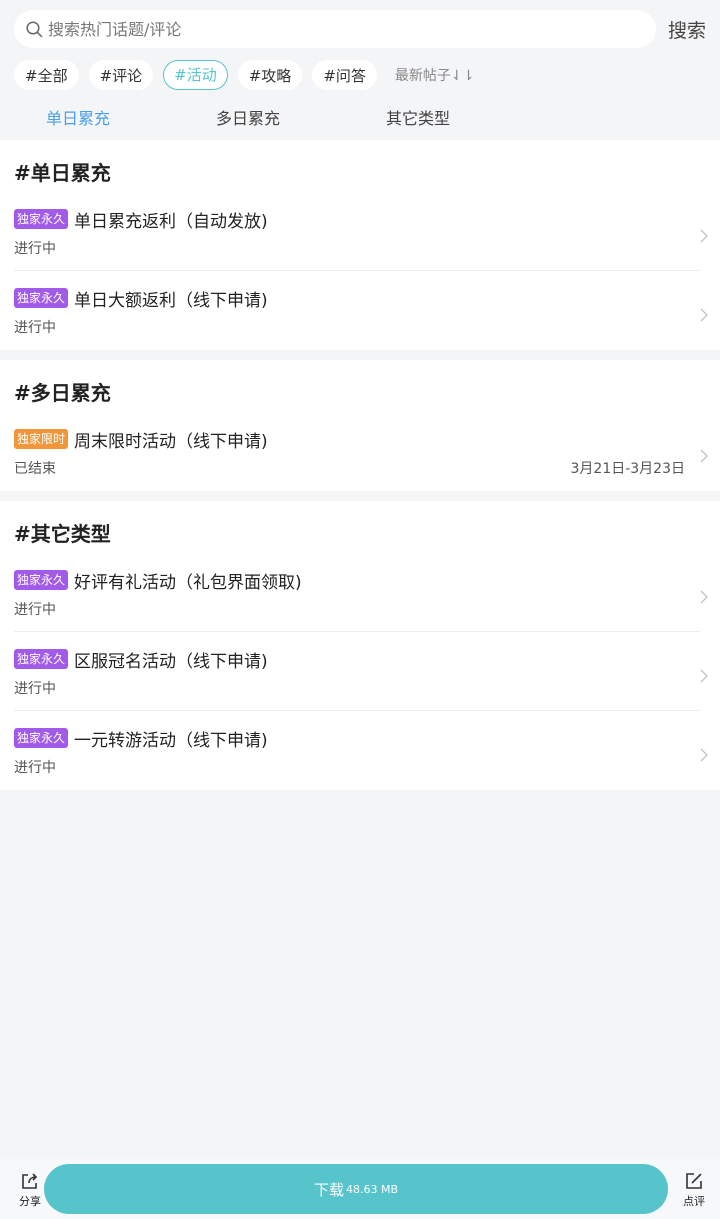  Describe the element at coordinates (361, 750) in the screenshot. I see `list-item: 独家永久 一元转游活动（线下申请) 进行中` at that location.